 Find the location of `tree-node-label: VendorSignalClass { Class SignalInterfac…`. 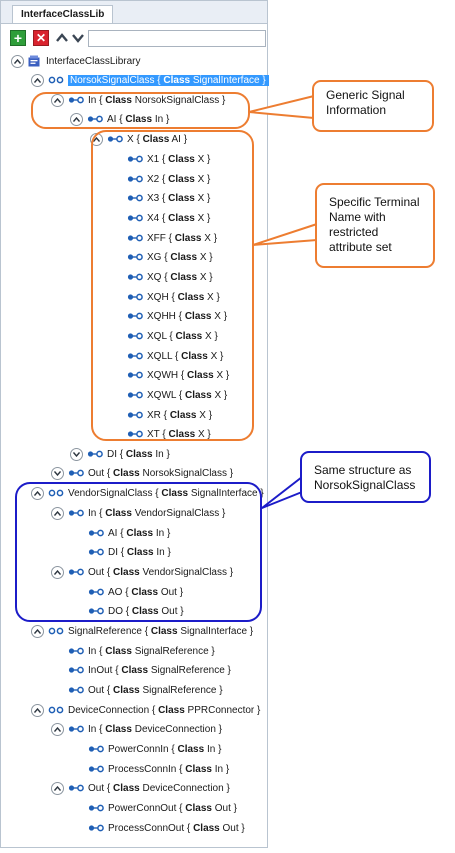

tree-node-label: VendorSignalClass { Class SignalInterfac… is located at coordinates (166, 493).